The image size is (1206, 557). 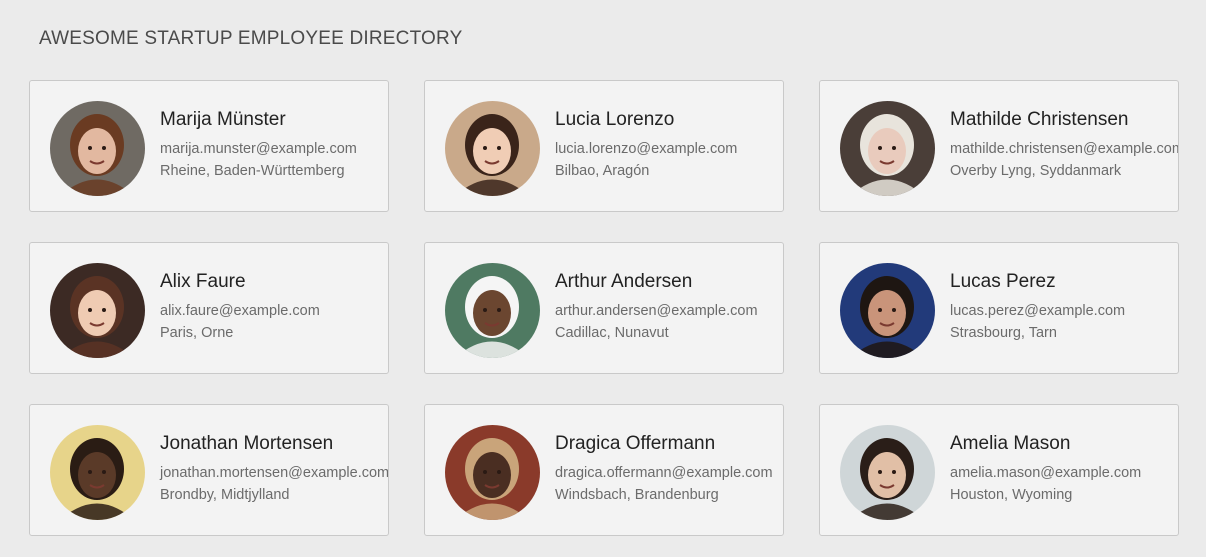 What do you see at coordinates (624, 281) in the screenshot?
I see `employee-name: Arthur Andersen` at bounding box center [624, 281].